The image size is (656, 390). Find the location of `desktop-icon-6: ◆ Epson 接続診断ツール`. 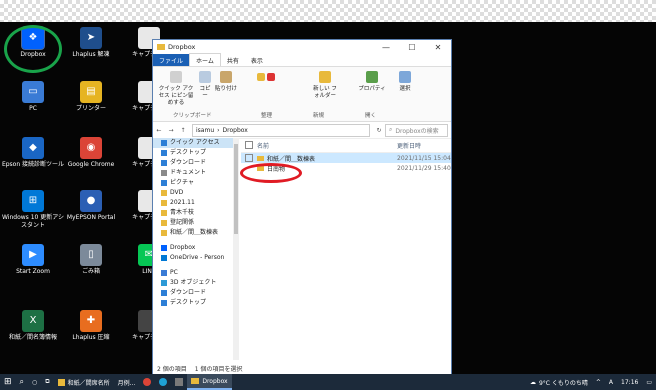

desktop-icon-6: ◆ Epson 接続診断ツール is located at coordinates (33, 153).